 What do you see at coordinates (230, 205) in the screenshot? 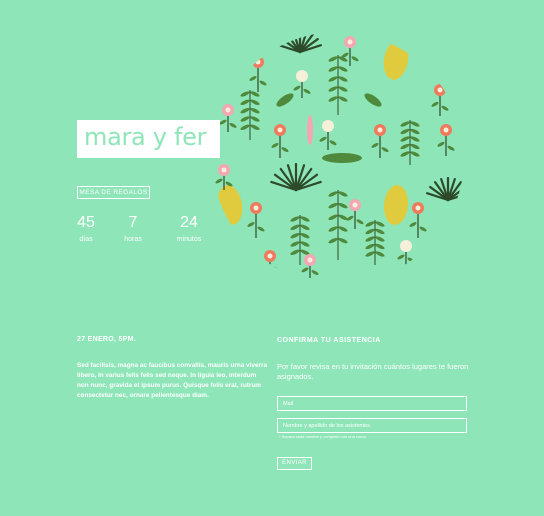
I see `yellow-leaf-left` at bounding box center [230, 205].